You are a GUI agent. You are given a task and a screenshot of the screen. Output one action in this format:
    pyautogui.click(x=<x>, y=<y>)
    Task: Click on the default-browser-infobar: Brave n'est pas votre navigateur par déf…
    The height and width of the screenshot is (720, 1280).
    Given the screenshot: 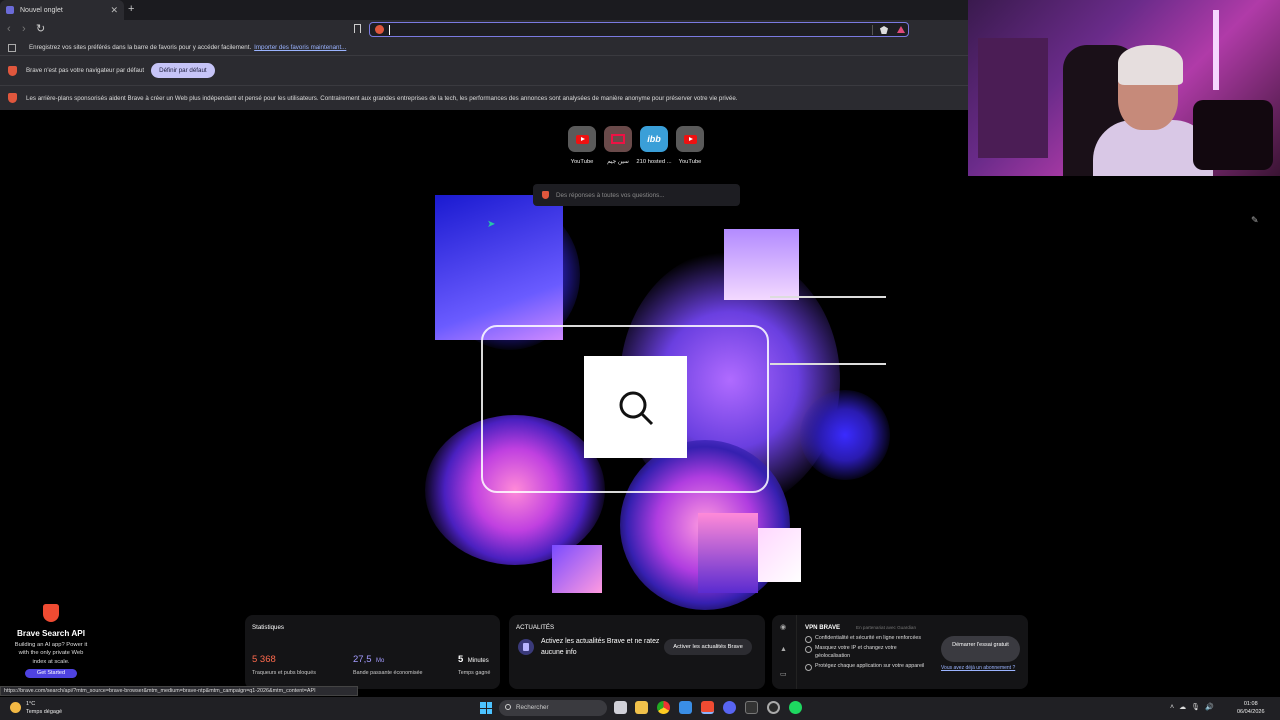 What is the action you would take?
    pyautogui.click(x=484, y=70)
    